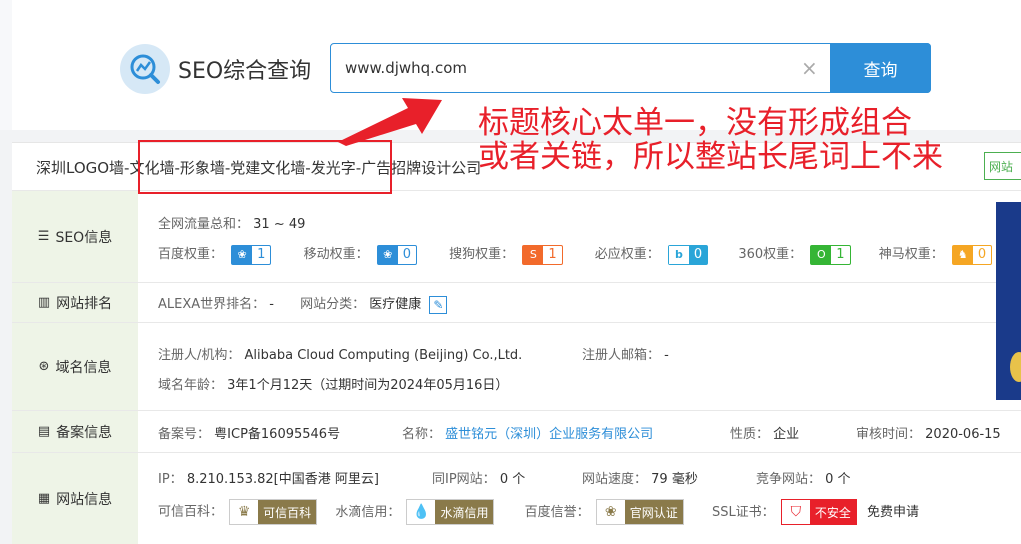 This screenshot has height=544, width=1021. Describe the element at coordinates (212, 304) in the screenshot. I see `alexa-label: ALEXA世界排名：` at that location.